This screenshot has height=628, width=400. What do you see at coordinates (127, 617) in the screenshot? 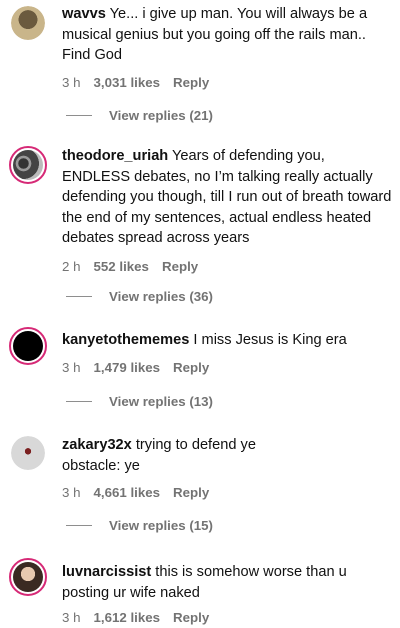
I see `like-count: 1,612 likes` at bounding box center [127, 617].